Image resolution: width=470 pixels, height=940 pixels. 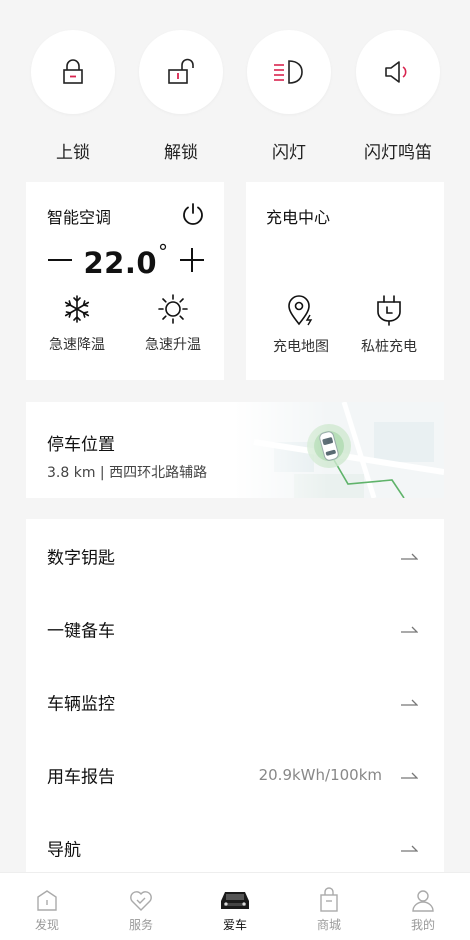 What do you see at coordinates (81, 445) in the screenshot?
I see `parking-title: 停车位置` at bounding box center [81, 445].